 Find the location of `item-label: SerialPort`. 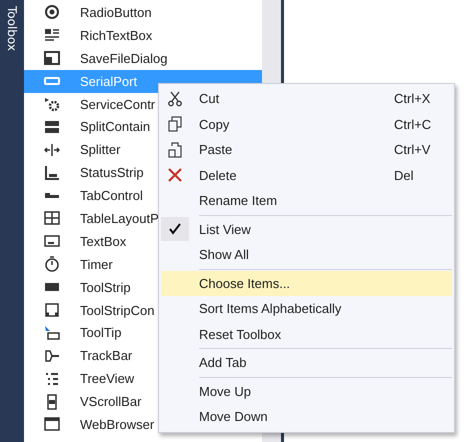

item-label: SerialPort is located at coordinates (109, 81).